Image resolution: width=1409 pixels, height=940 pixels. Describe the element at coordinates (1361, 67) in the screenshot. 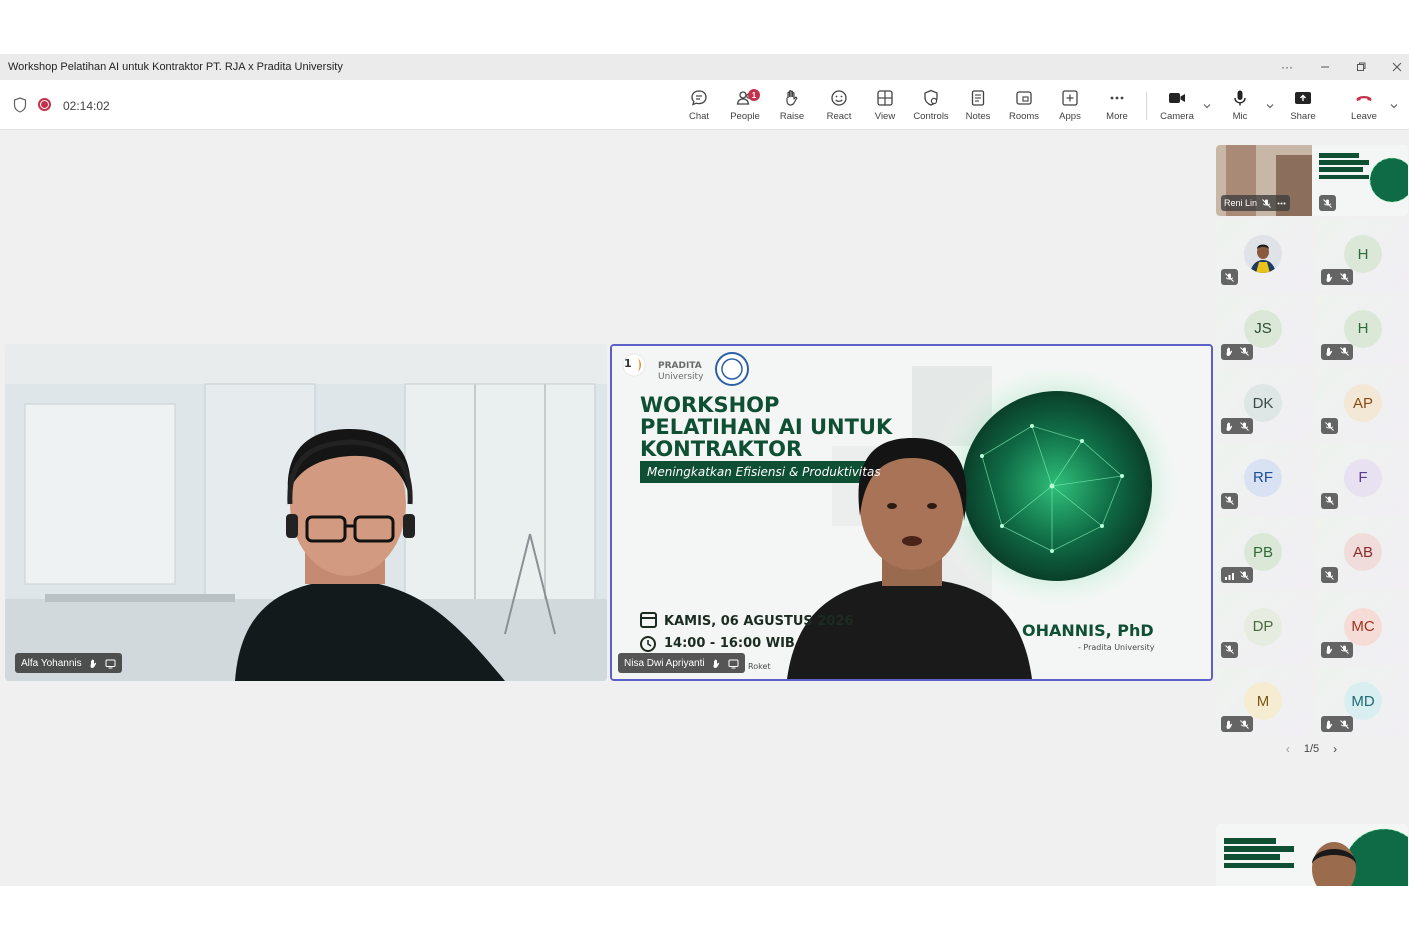

I see `restore-icon` at that location.